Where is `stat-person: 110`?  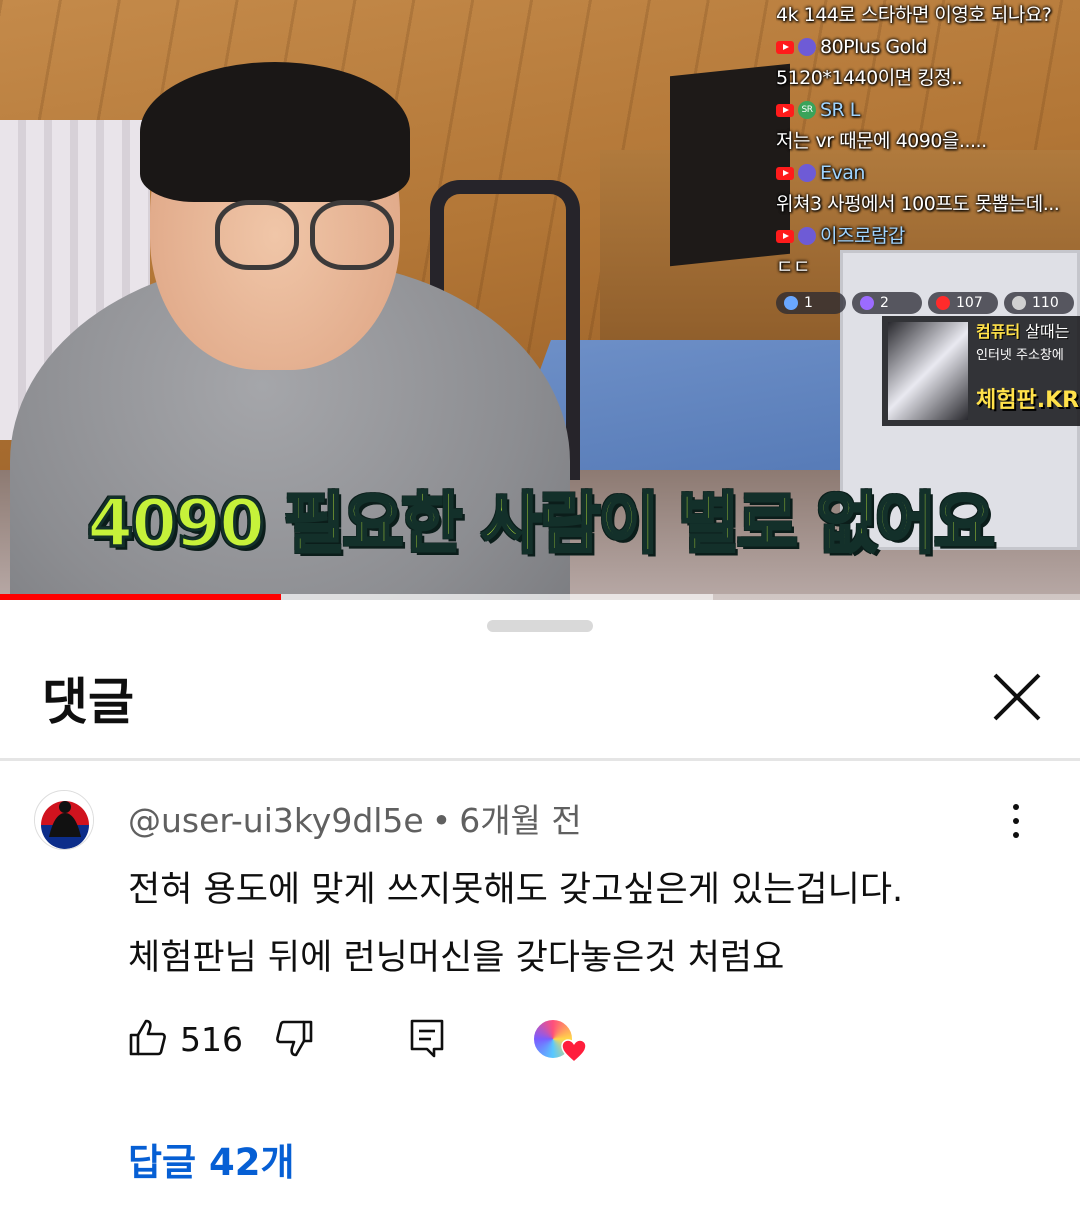 stat-person: 110 is located at coordinates (1039, 303).